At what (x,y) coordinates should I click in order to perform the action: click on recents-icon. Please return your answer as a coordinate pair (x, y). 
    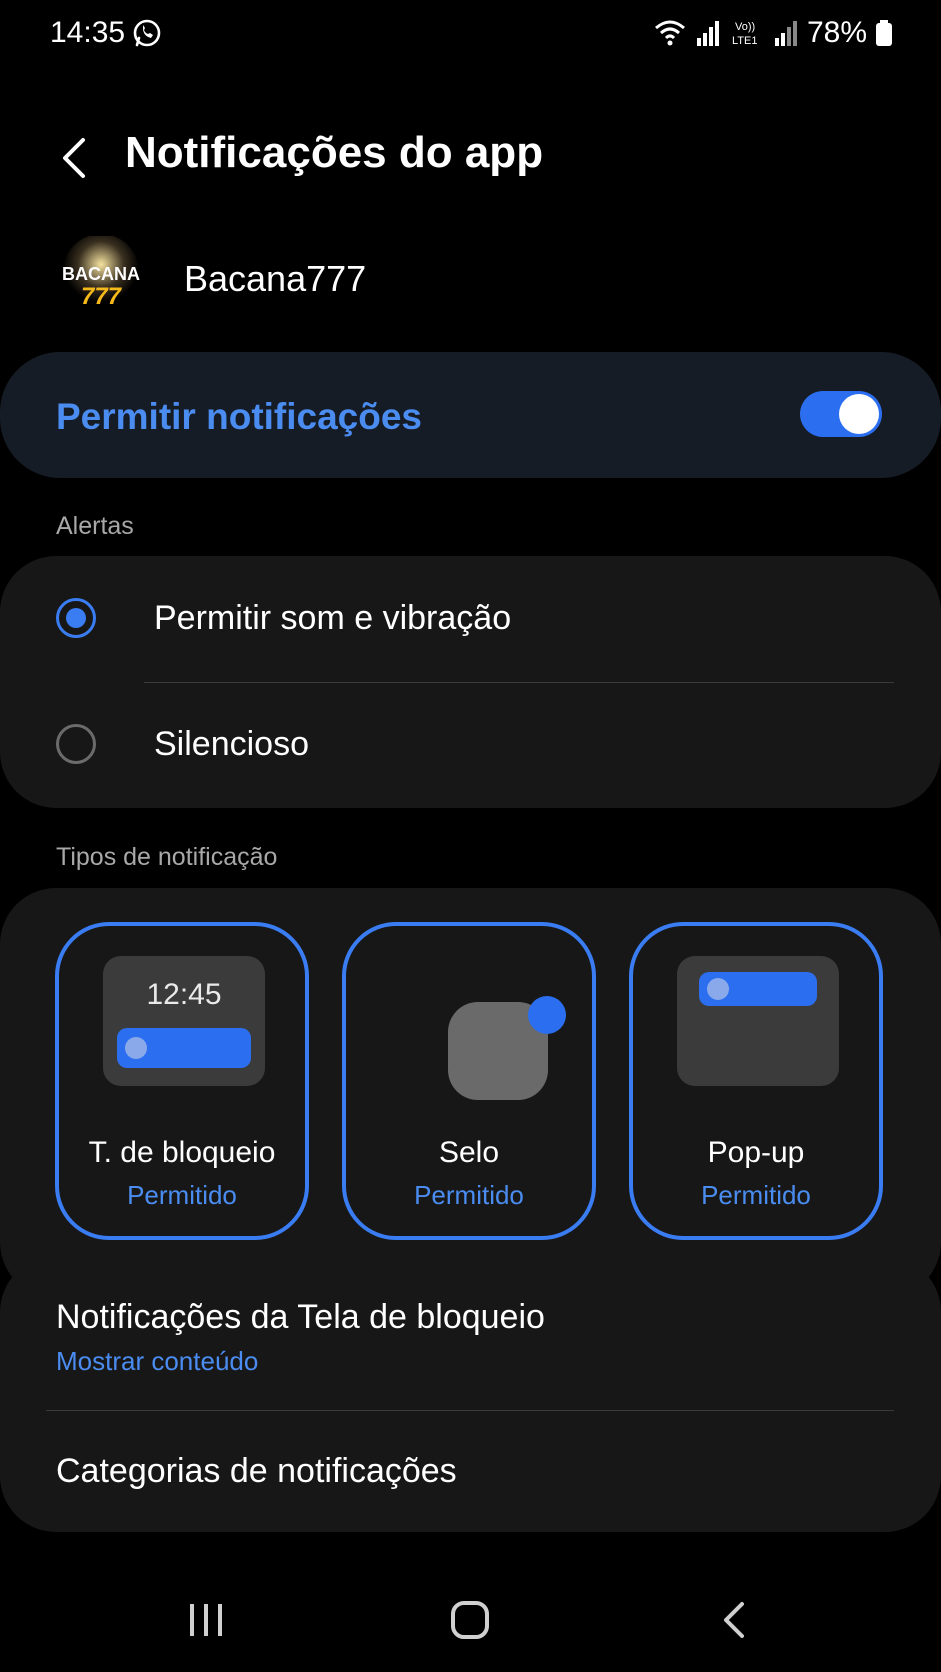
    Looking at the image, I should click on (206, 1620).